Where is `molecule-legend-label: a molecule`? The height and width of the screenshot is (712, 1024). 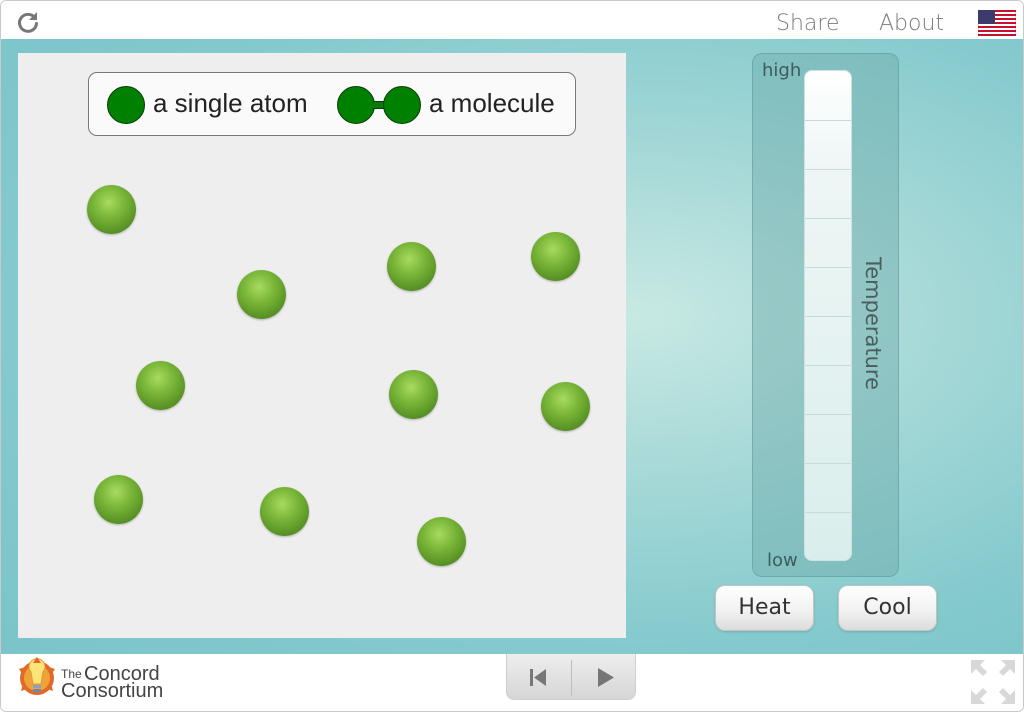 molecule-legend-label: a molecule is located at coordinates (492, 103).